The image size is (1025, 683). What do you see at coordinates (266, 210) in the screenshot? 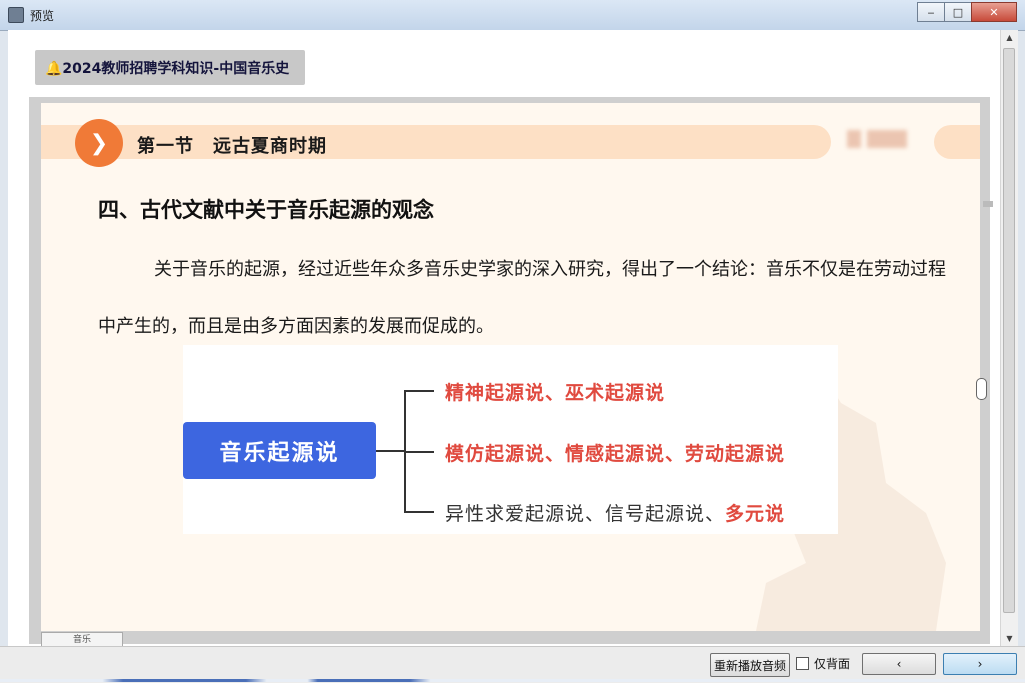
I see `slide-heading: 四、古代文献中关于音乐起源的观念` at bounding box center [266, 210].